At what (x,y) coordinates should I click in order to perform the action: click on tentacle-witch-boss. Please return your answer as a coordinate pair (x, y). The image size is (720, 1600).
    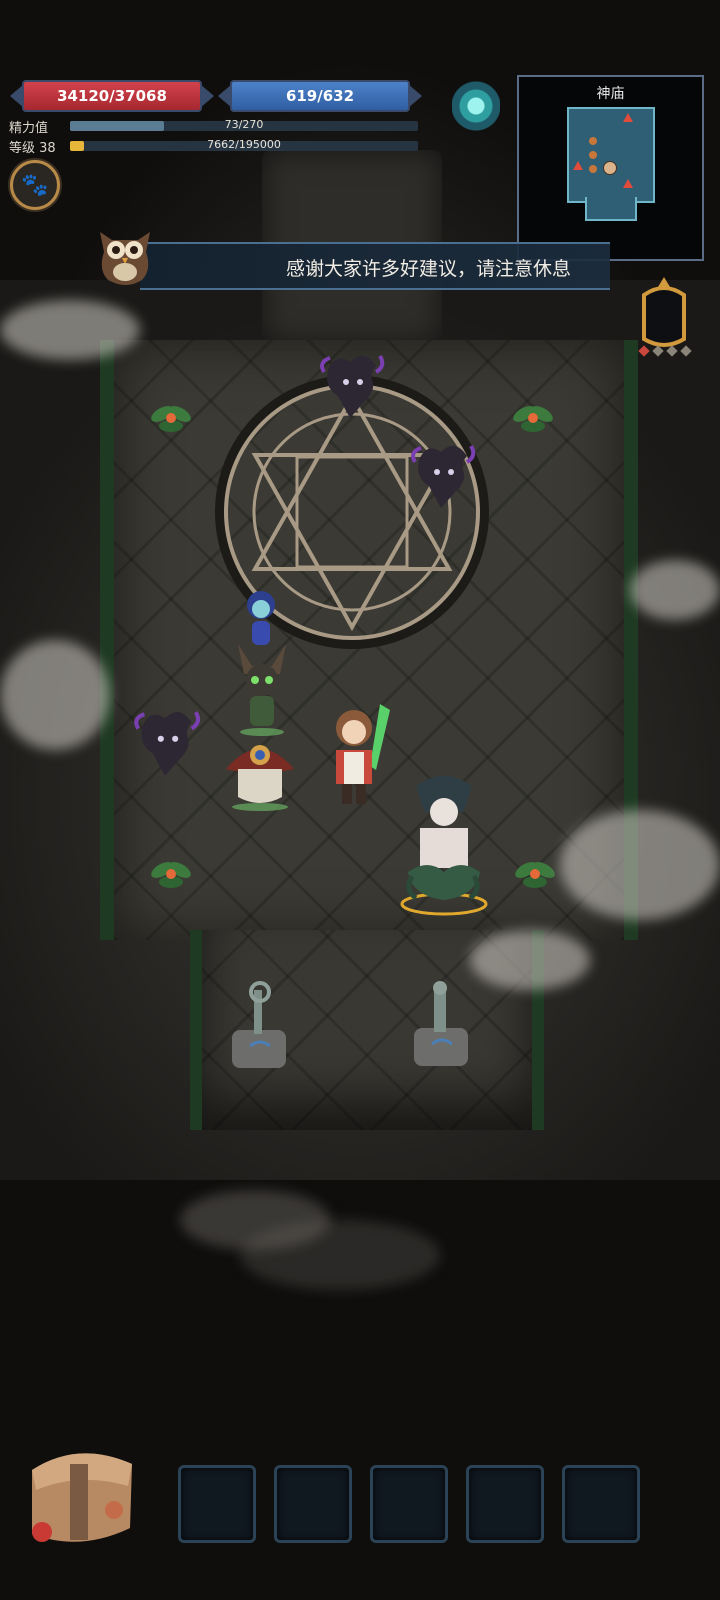
    Looking at the image, I should click on (444, 845).